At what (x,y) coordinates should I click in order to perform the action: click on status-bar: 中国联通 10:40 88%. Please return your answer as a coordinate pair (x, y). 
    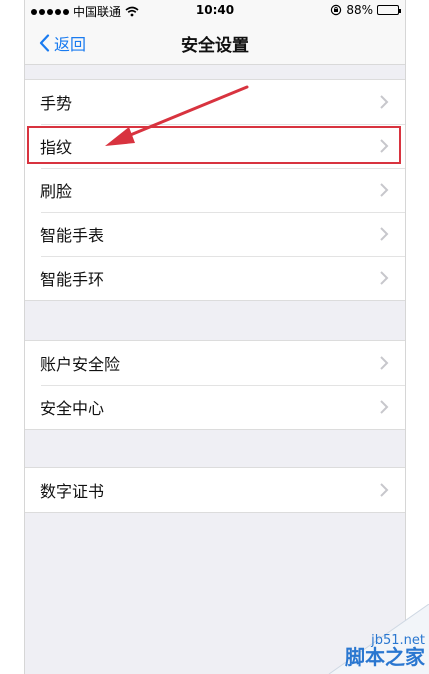
    Looking at the image, I should click on (215, 10).